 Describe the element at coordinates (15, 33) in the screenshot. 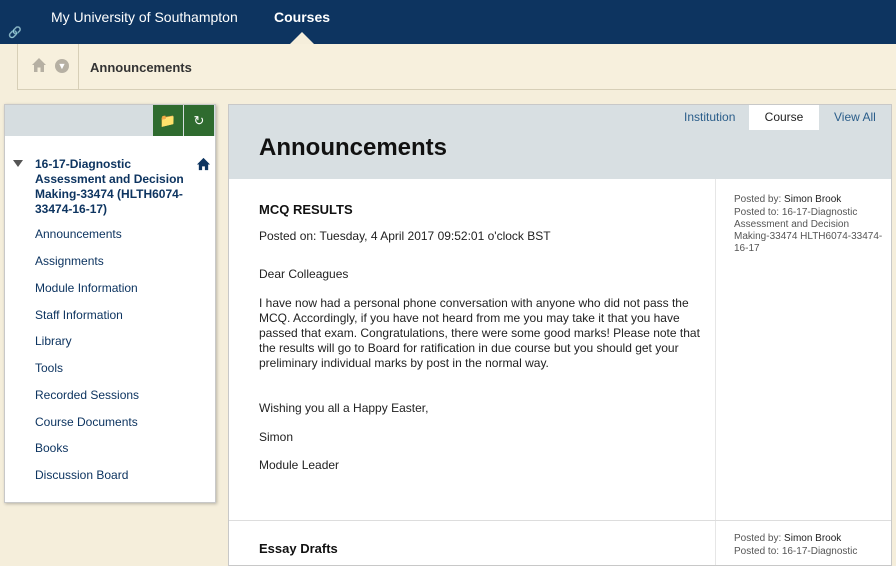

I see `link-icon: 🔗` at that location.